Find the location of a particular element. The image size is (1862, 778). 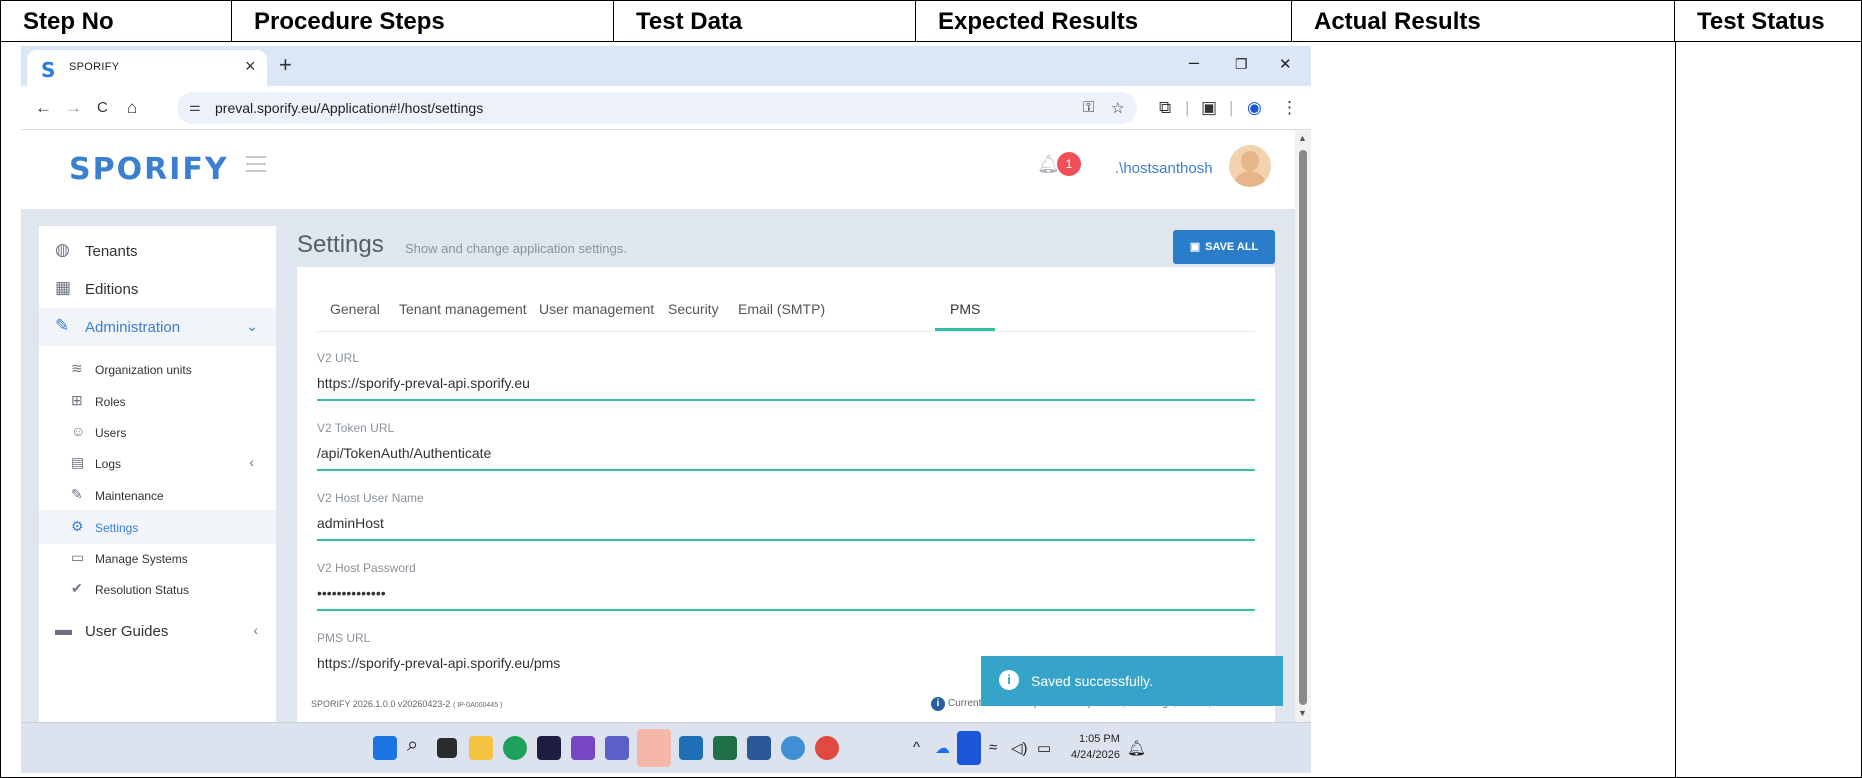

success-toast: i Saved successfully. is located at coordinates (1132, 681).